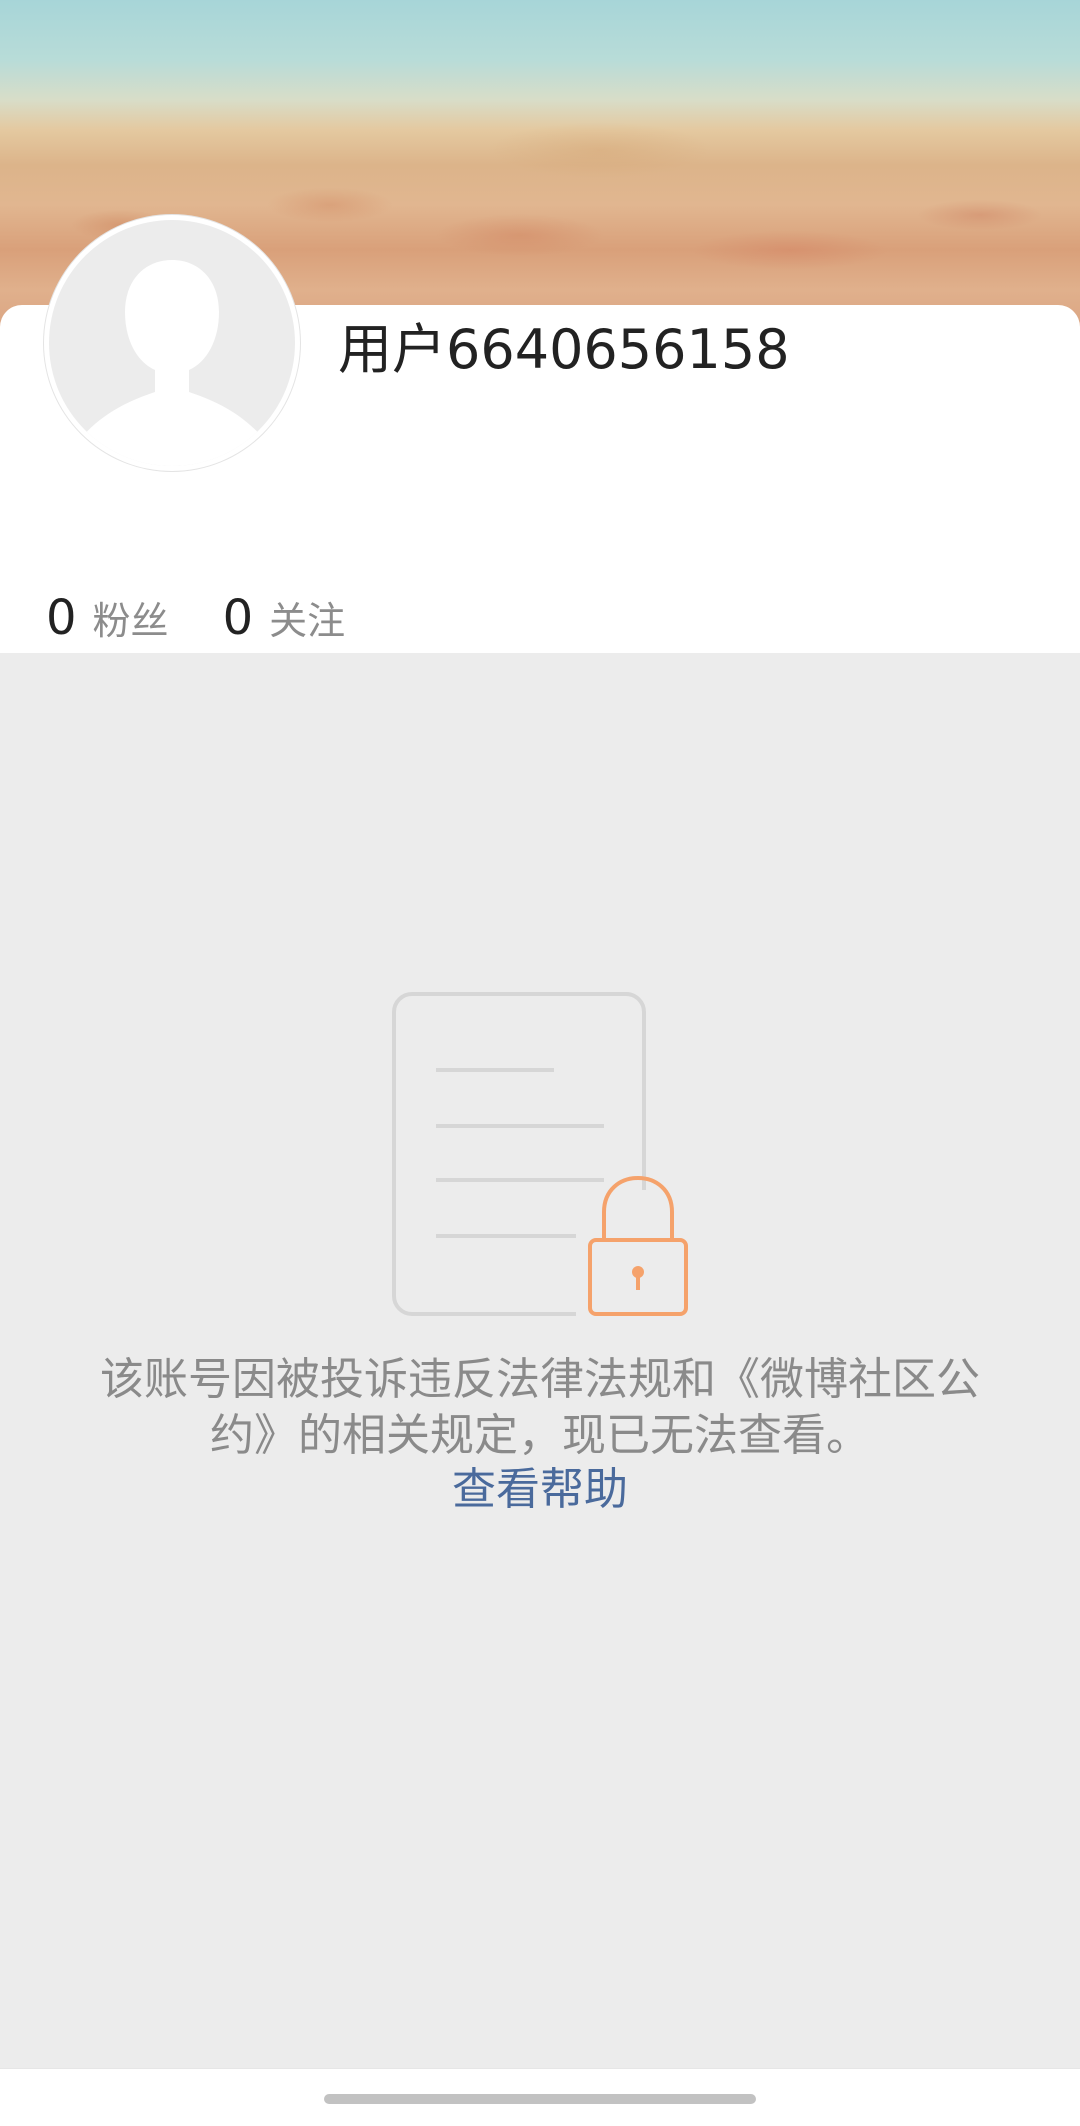 The width and height of the screenshot is (1080, 2126). What do you see at coordinates (238, 618) in the screenshot?
I see `following-count: 0` at bounding box center [238, 618].